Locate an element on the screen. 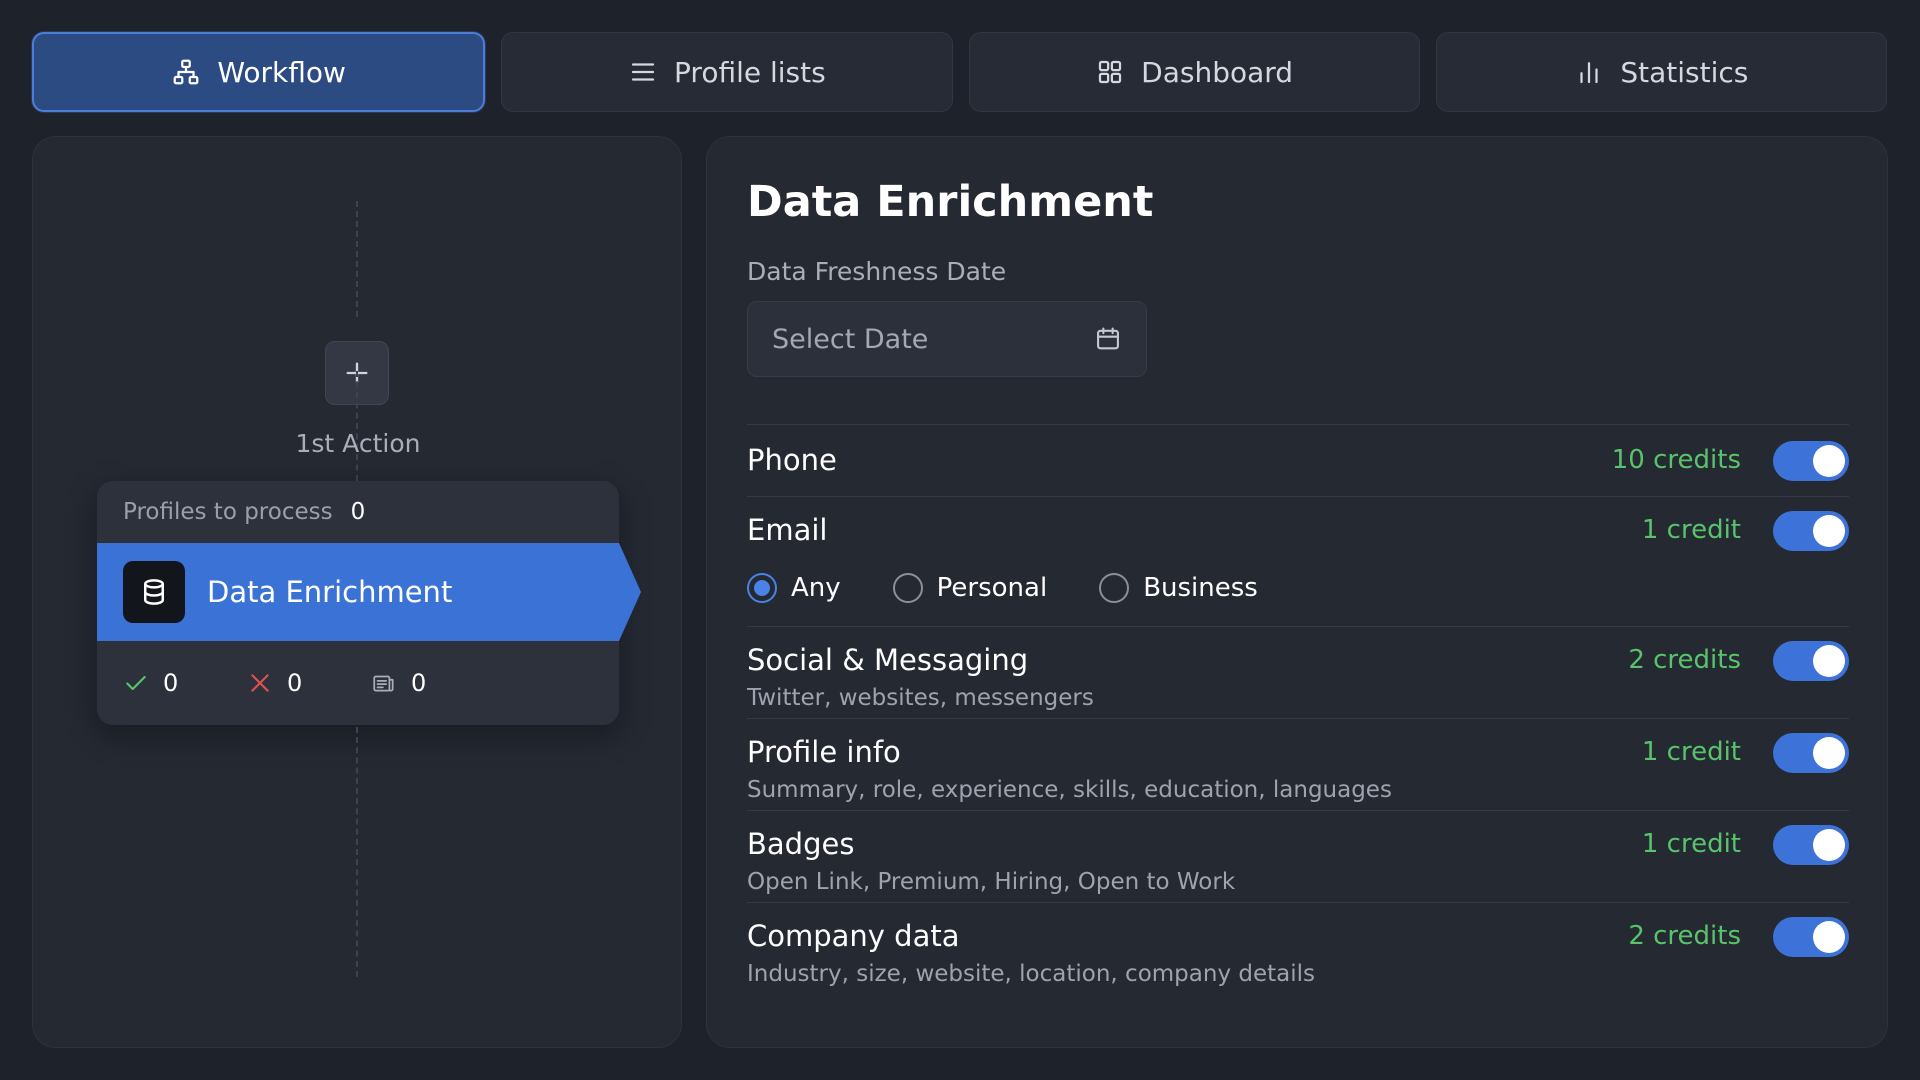 The image size is (1920, 1080). radio-business: Business is located at coordinates (1178, 588).